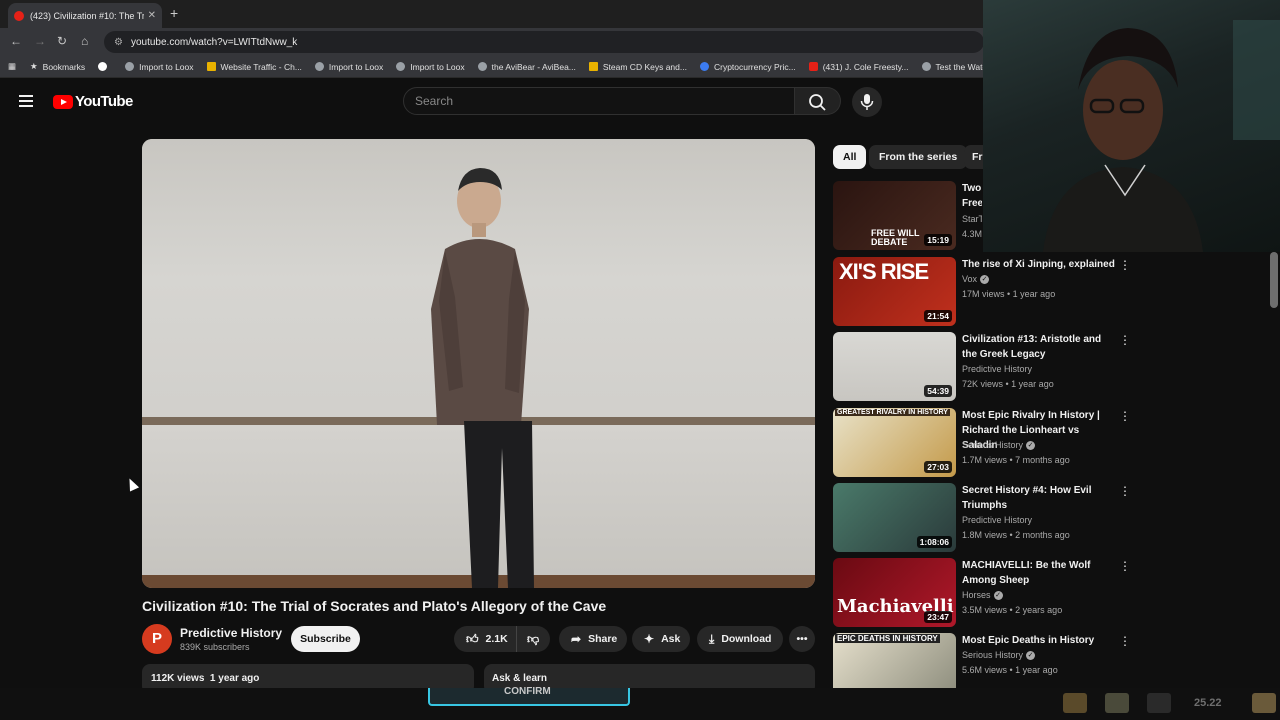 The height and width of the screenshot is (720, 1280). Describe the element at coordinates (976, 279) in the screenshot. I see `video-channel: Vox ✓` at that location.